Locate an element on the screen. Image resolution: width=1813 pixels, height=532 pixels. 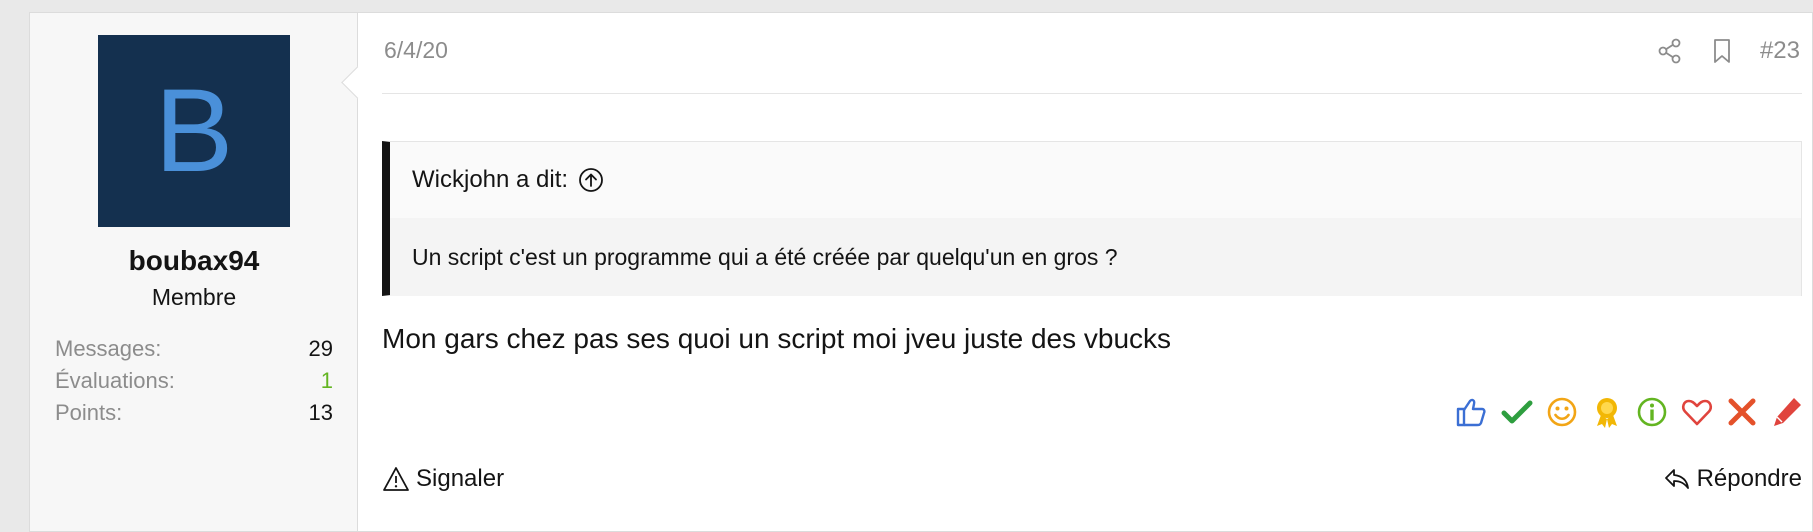
stat-label: Évaluations: is located at coordinates (115, 380).